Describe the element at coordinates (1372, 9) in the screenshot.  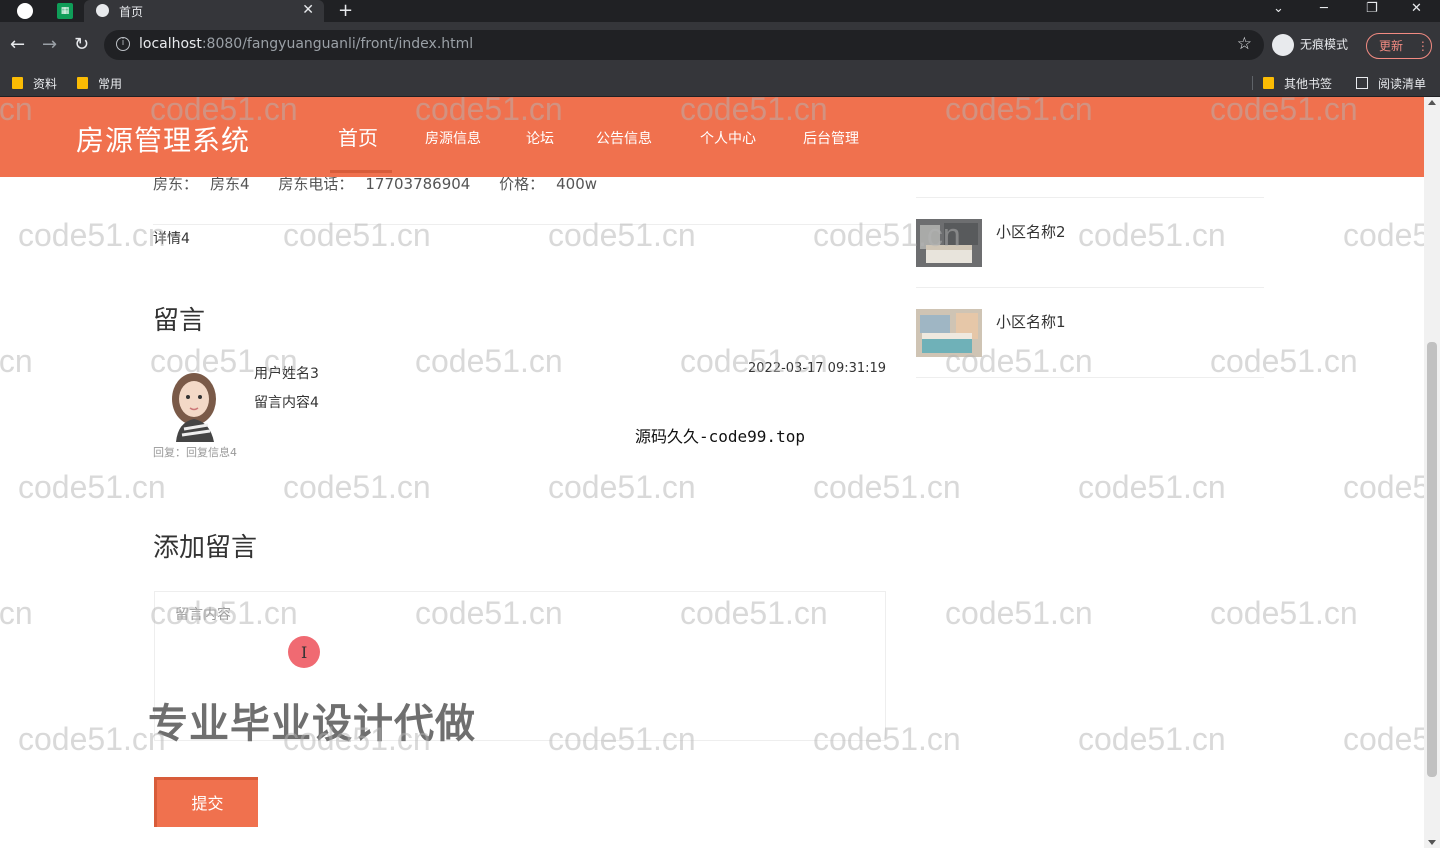
I see `restore-button: ❐` at that location.